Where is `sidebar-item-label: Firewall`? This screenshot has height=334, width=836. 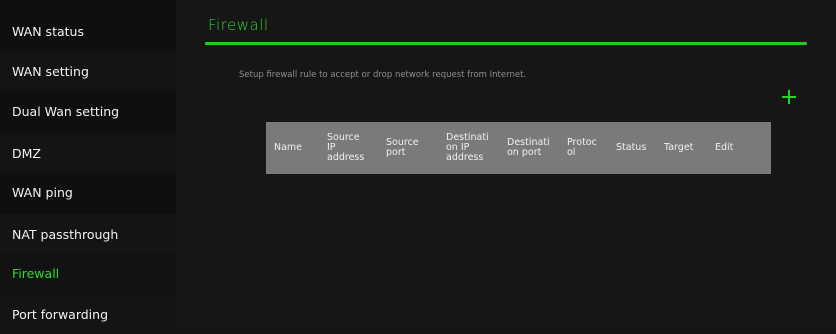 sidebar-item-label: Firewall is located at coordinates (36, 273).